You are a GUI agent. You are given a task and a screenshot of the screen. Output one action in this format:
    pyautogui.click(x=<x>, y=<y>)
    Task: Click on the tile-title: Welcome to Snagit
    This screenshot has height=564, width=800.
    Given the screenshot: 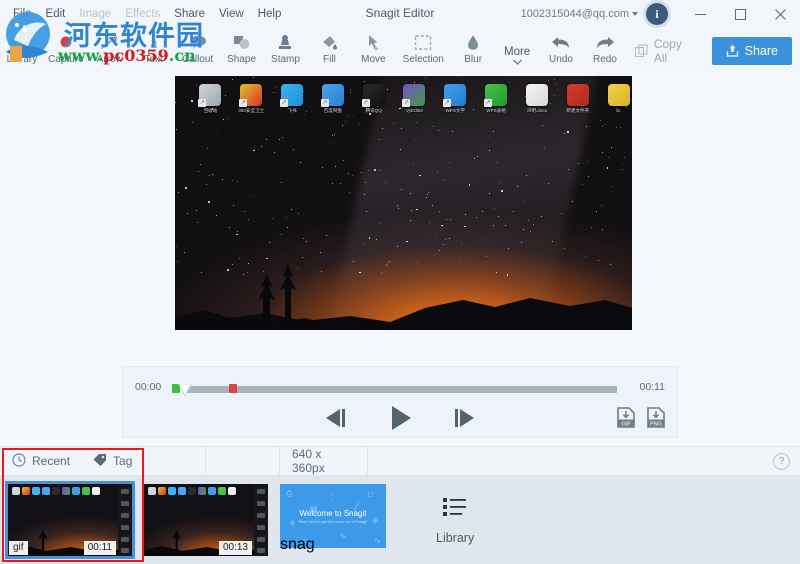 What is the action you would take?
    pyautogui.click(x=333, y=513)
    